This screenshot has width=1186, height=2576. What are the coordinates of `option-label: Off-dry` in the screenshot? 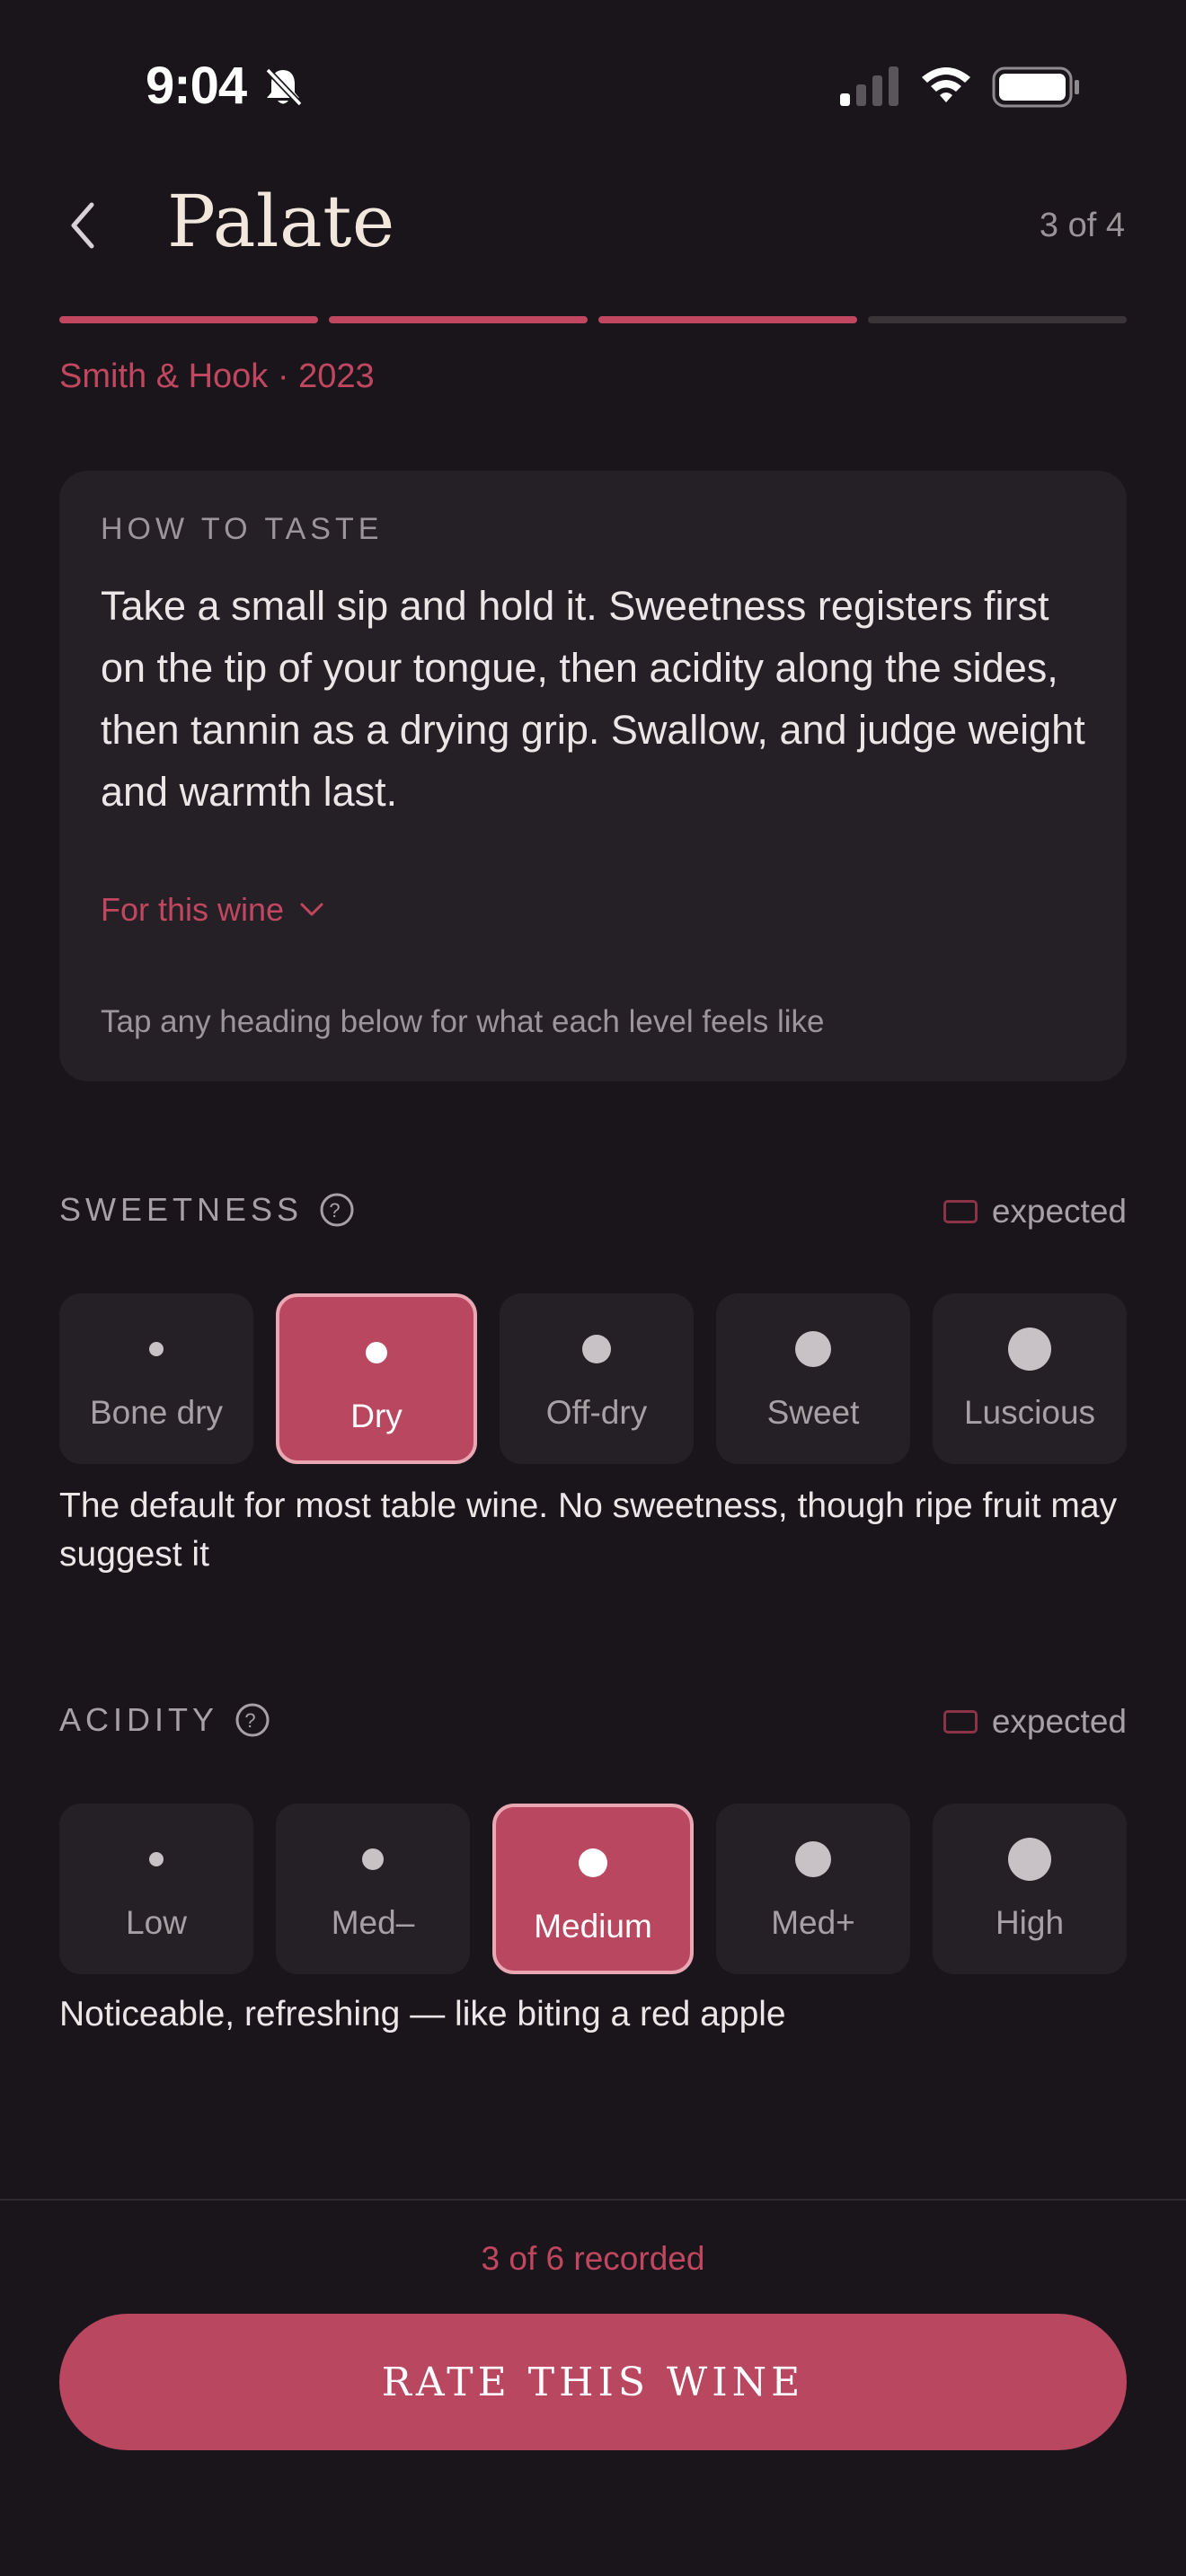 It's located at (596, 1412).